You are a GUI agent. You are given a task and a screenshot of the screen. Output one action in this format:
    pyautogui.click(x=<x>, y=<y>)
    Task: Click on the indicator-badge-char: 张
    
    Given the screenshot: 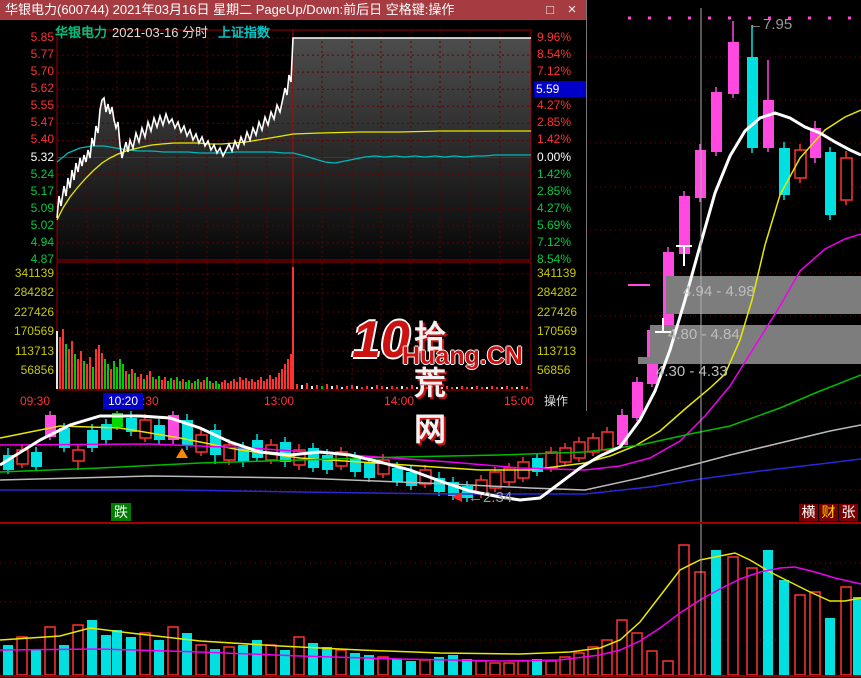 What is the action you would take?
    pyautogui.click(x=848, y=512)
    